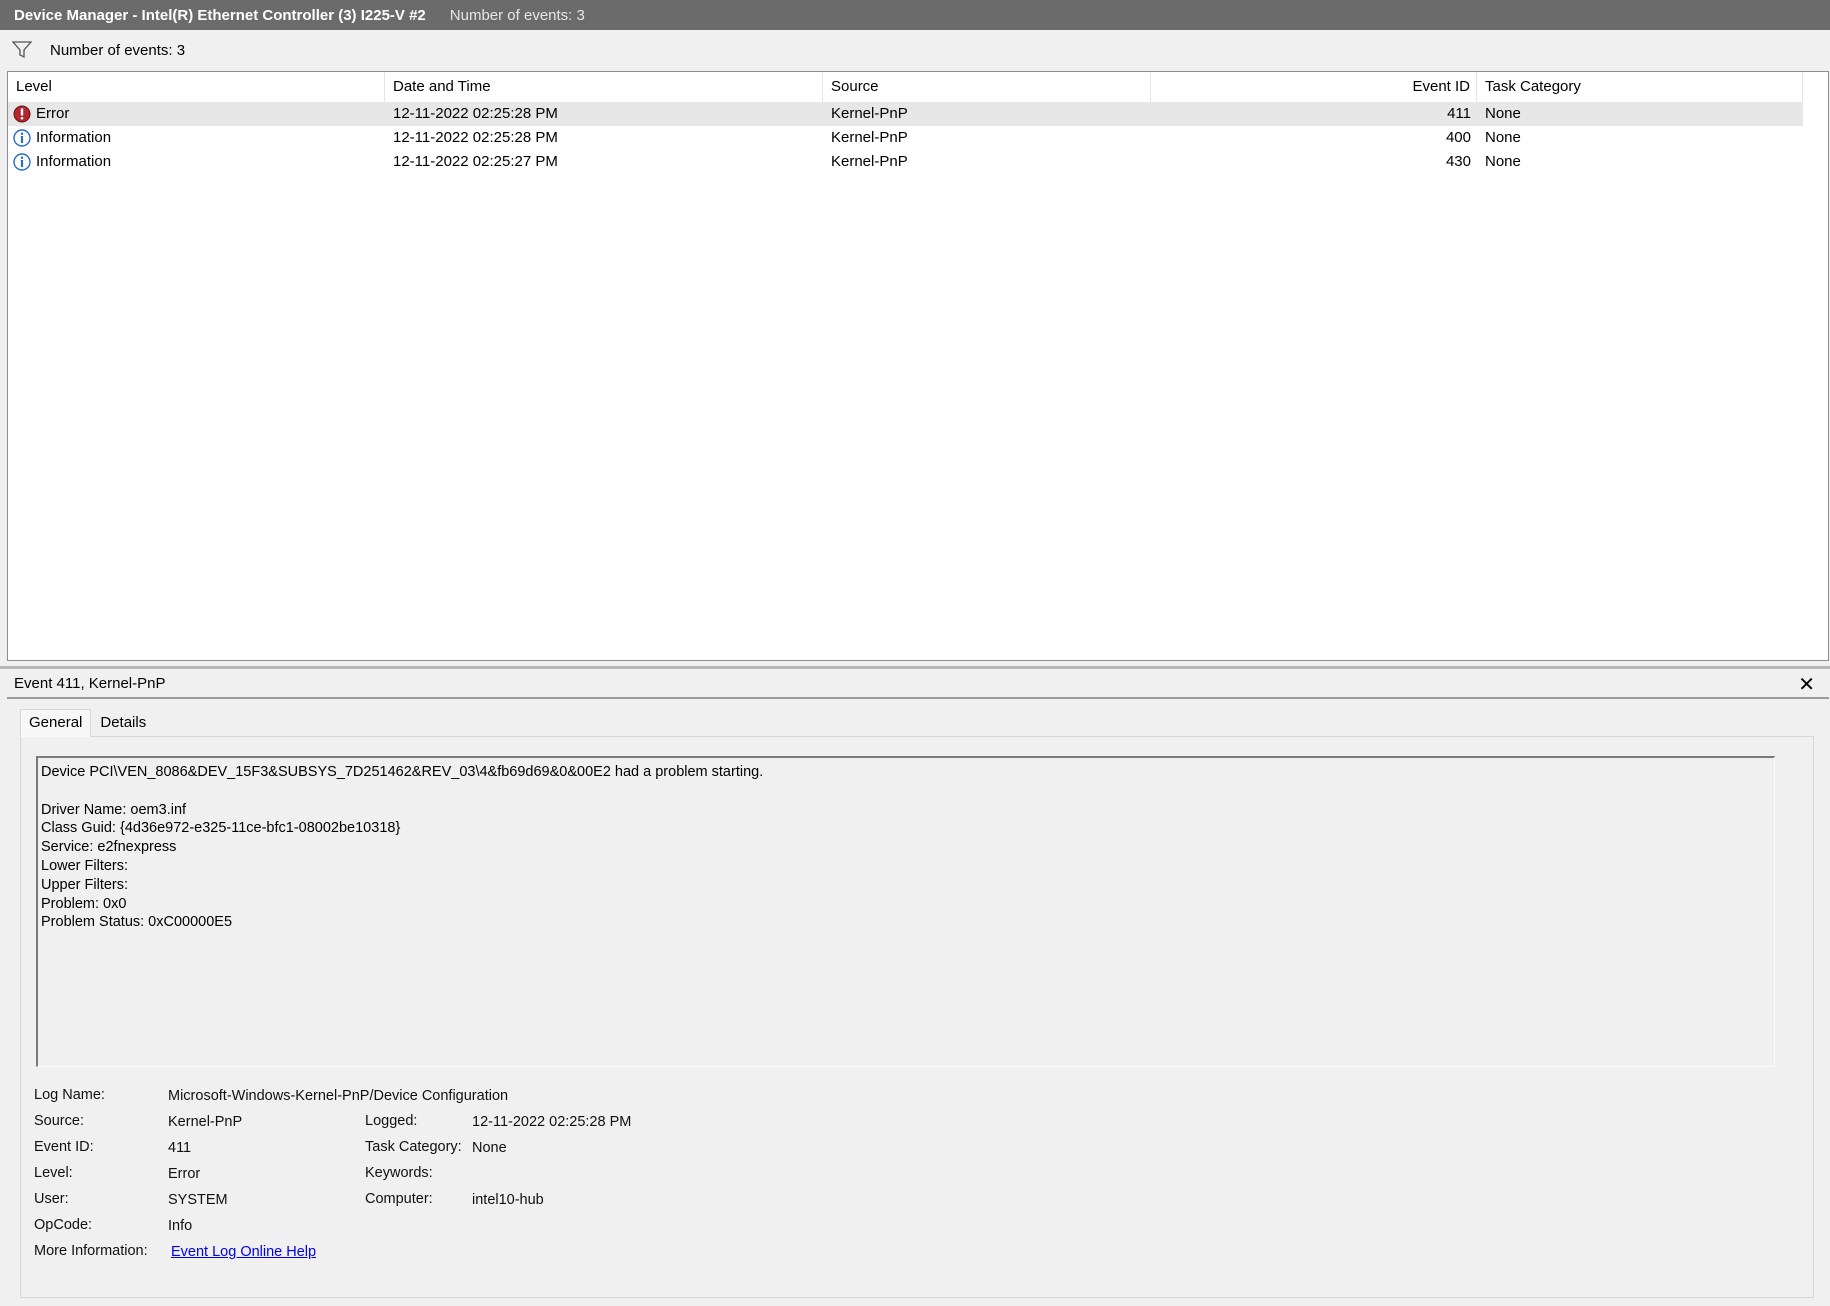 This screenshot has width=1830, height=1306. I want to click on task-category-label: Task Category:, so click(413, 1147).